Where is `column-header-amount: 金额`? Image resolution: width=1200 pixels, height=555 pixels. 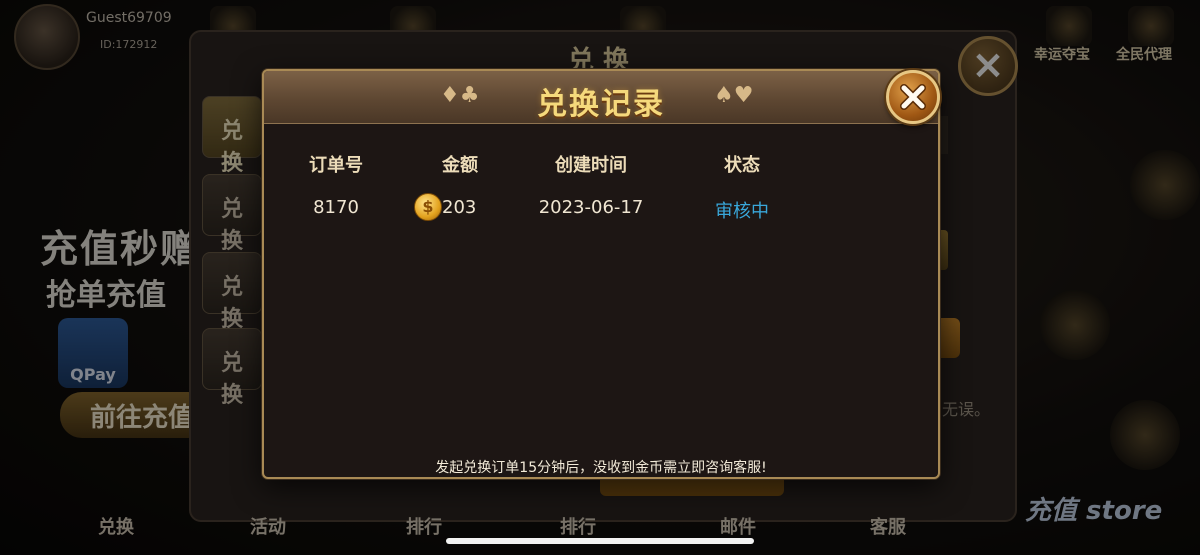
column-header-amount: 金额 is located at coordinates (460, 165).